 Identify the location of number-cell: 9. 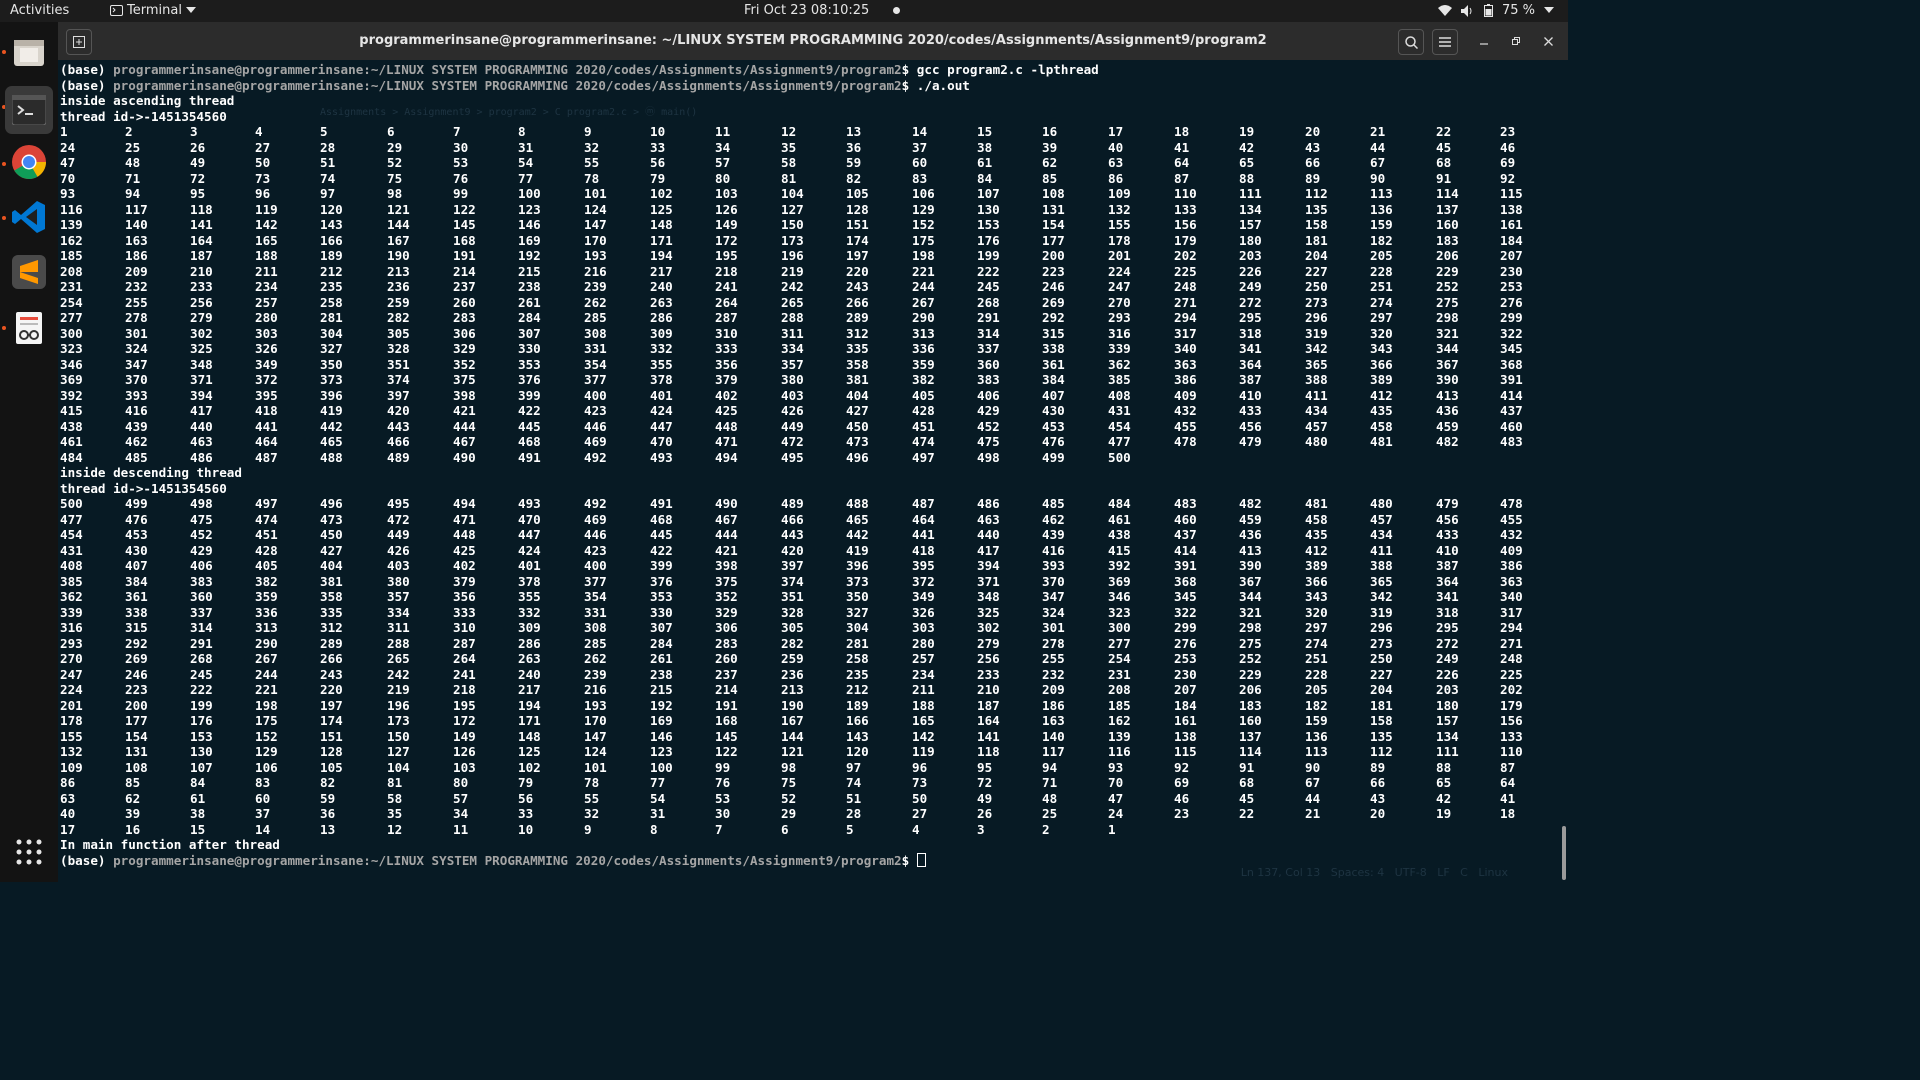
(588, 131).